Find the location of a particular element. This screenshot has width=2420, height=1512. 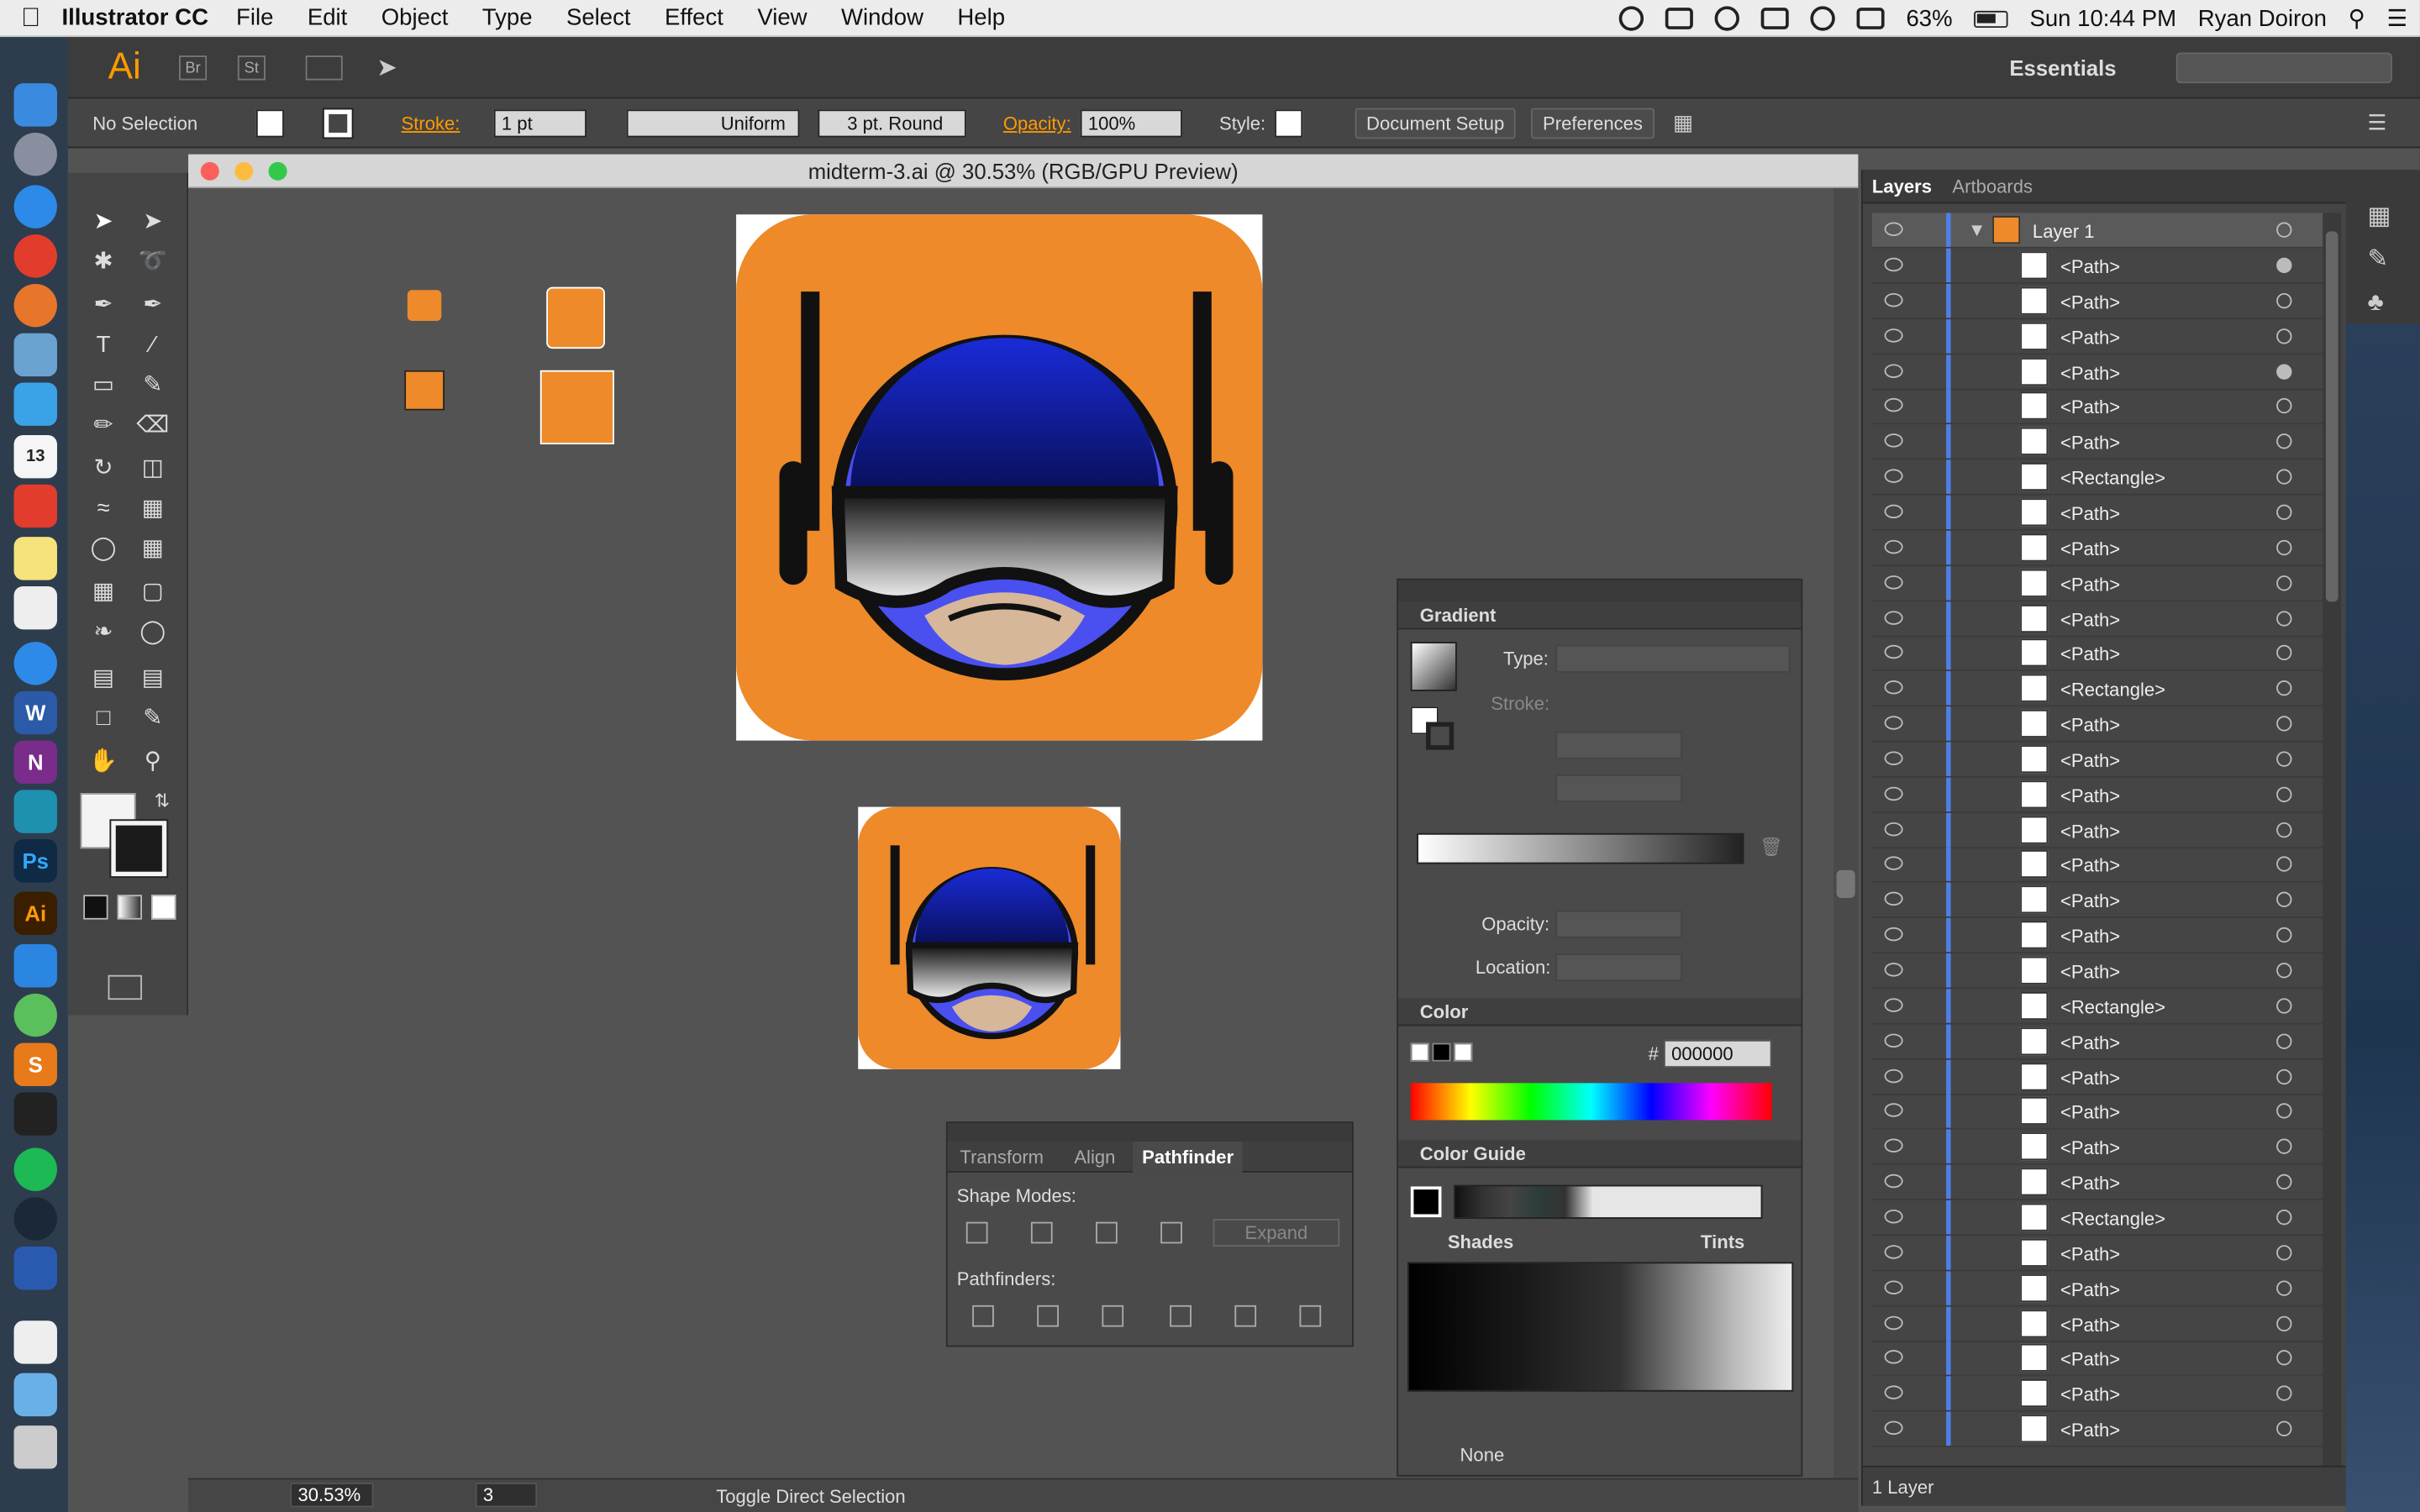

notes-icon is located at coordinates (35, 558).